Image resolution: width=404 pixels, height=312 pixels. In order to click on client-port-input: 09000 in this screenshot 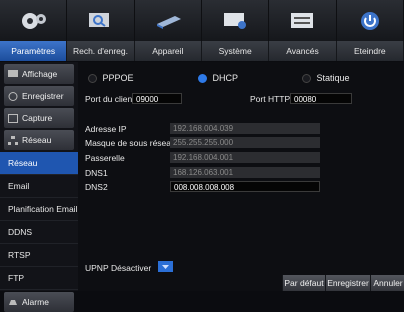, I will do `click(157, 98)`.